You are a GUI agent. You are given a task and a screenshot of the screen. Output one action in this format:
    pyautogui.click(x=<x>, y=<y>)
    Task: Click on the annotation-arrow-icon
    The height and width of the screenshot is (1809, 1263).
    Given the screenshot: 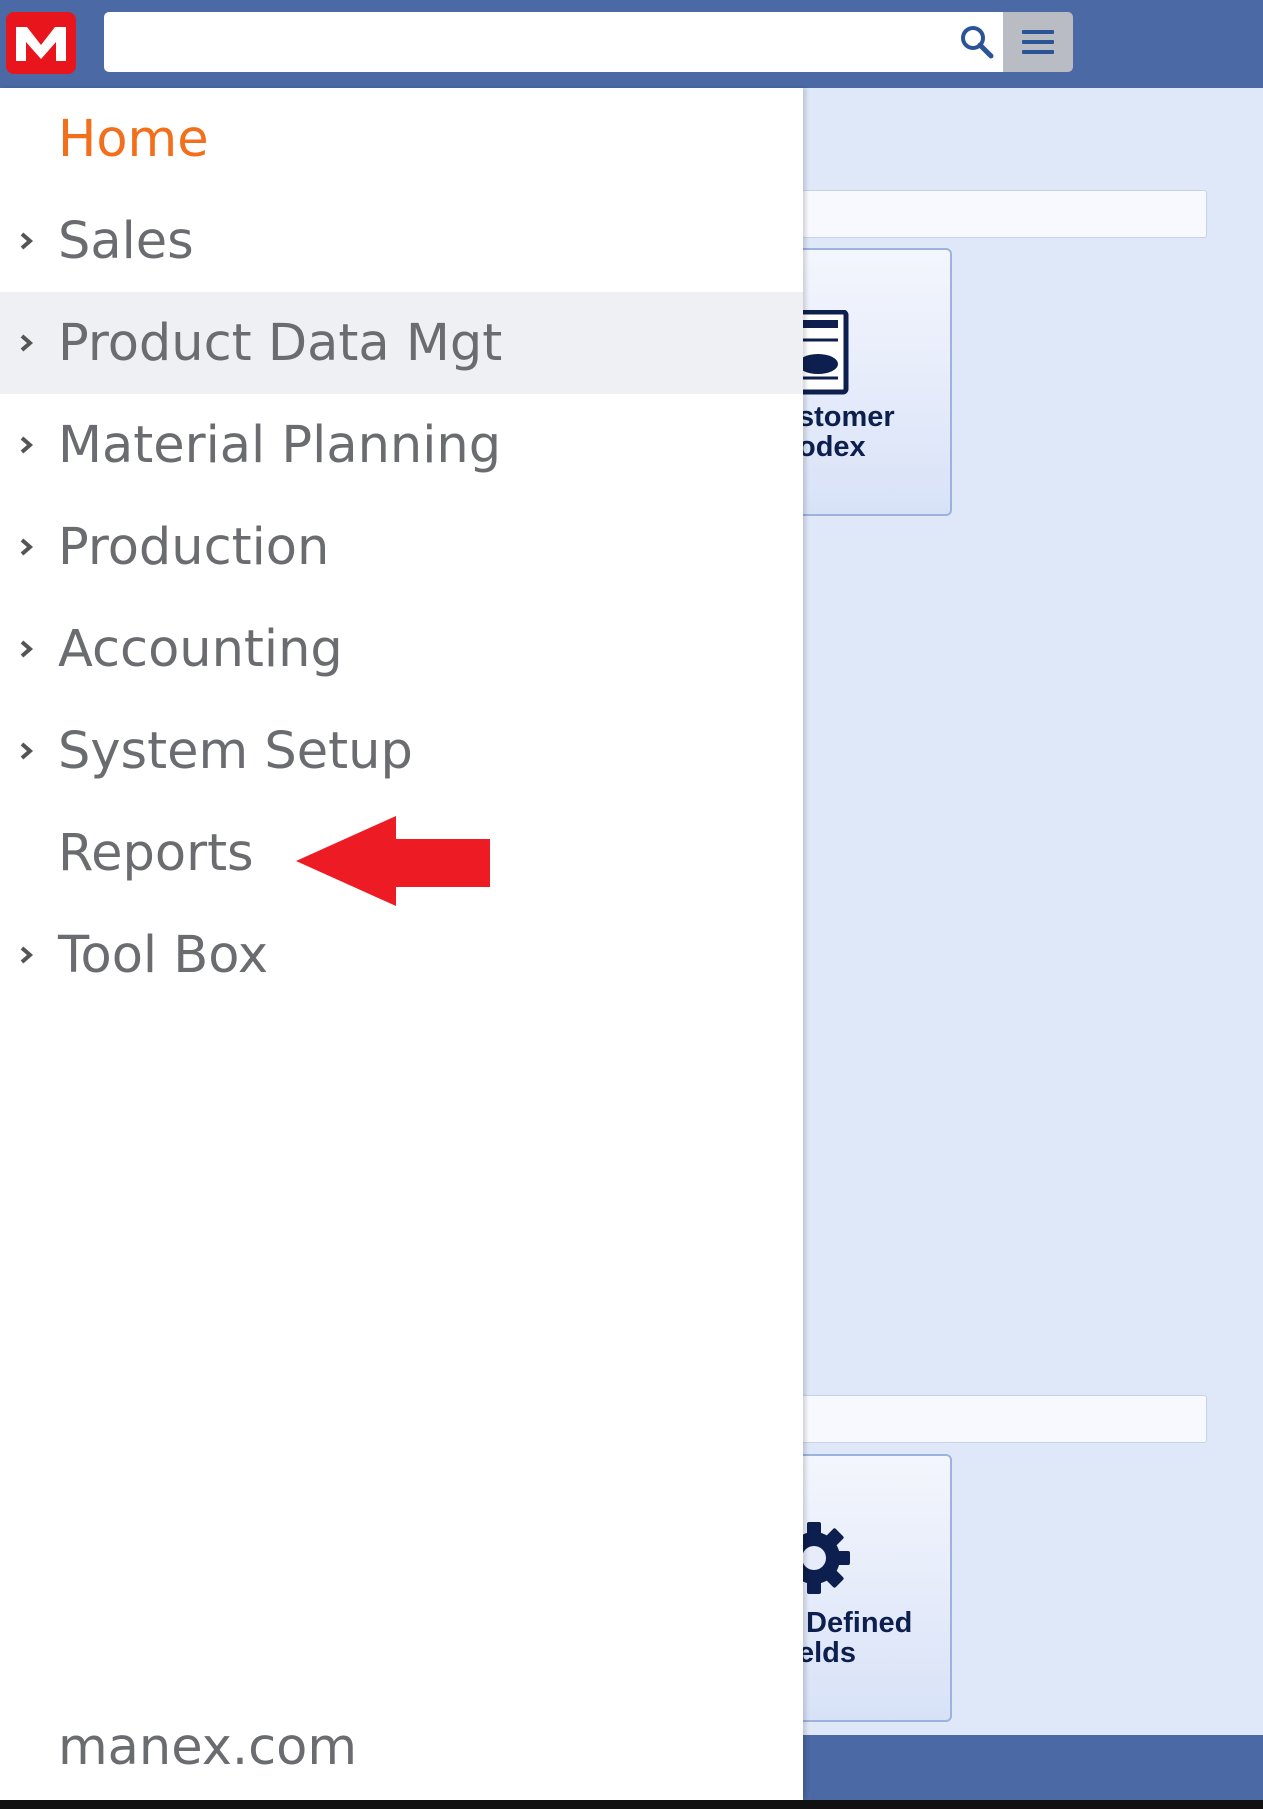 What is the action you would take?
    pyautogui.click(x=393, y=861)
    